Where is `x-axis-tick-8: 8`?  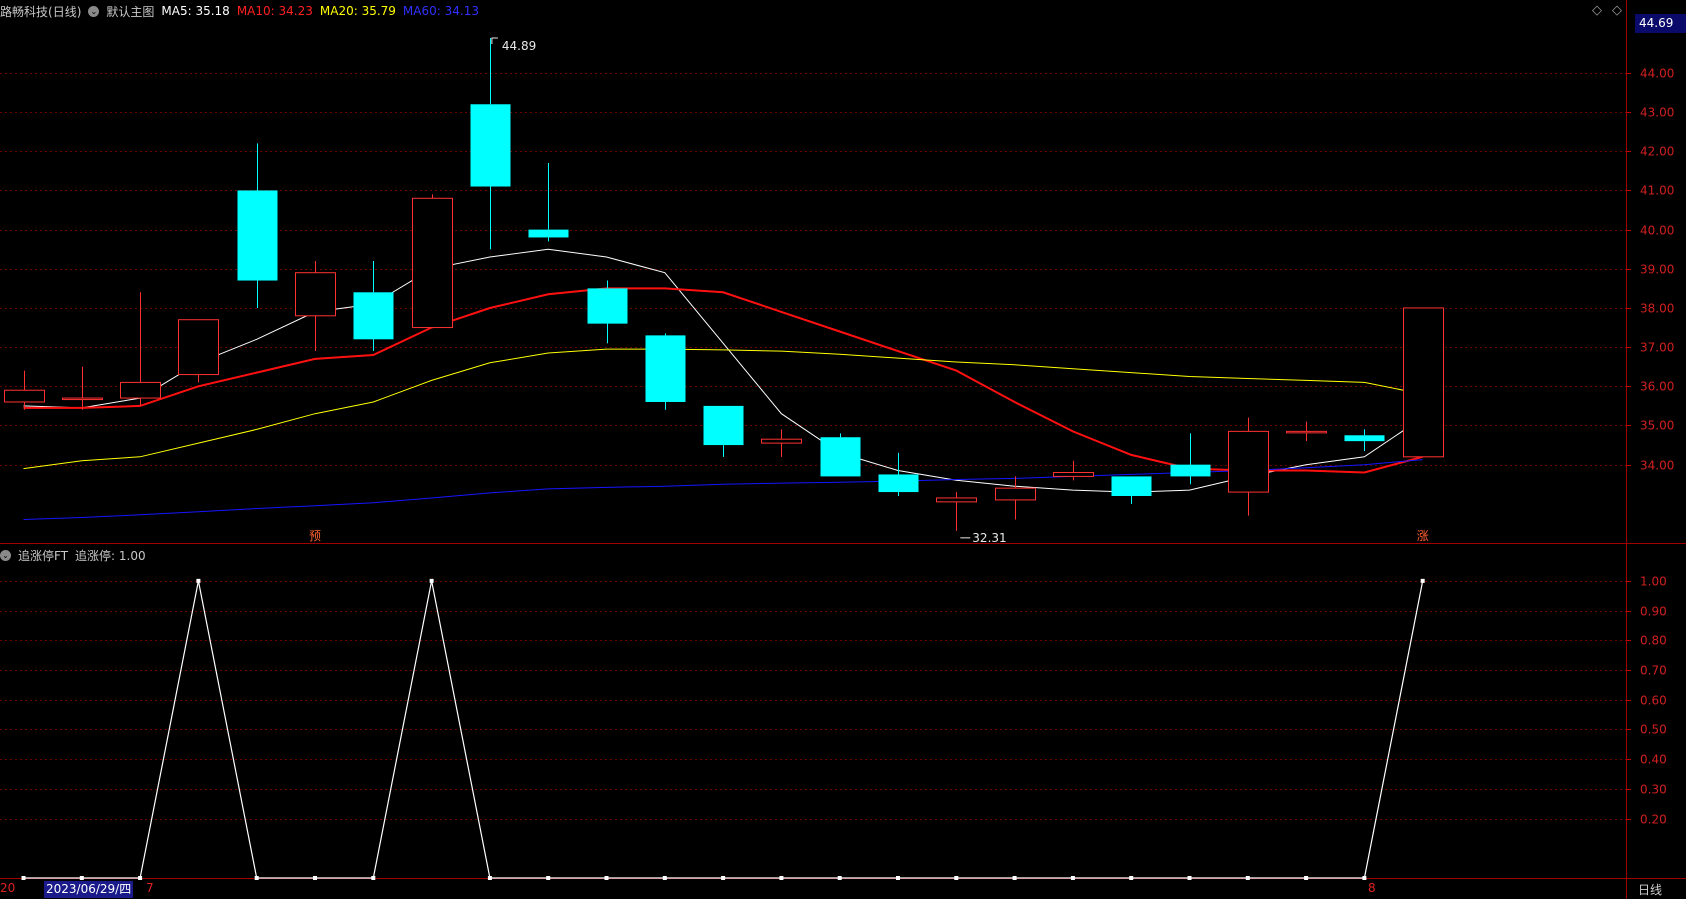
x-axis-tick-8: 8 is located at coordinates (1372, 888).